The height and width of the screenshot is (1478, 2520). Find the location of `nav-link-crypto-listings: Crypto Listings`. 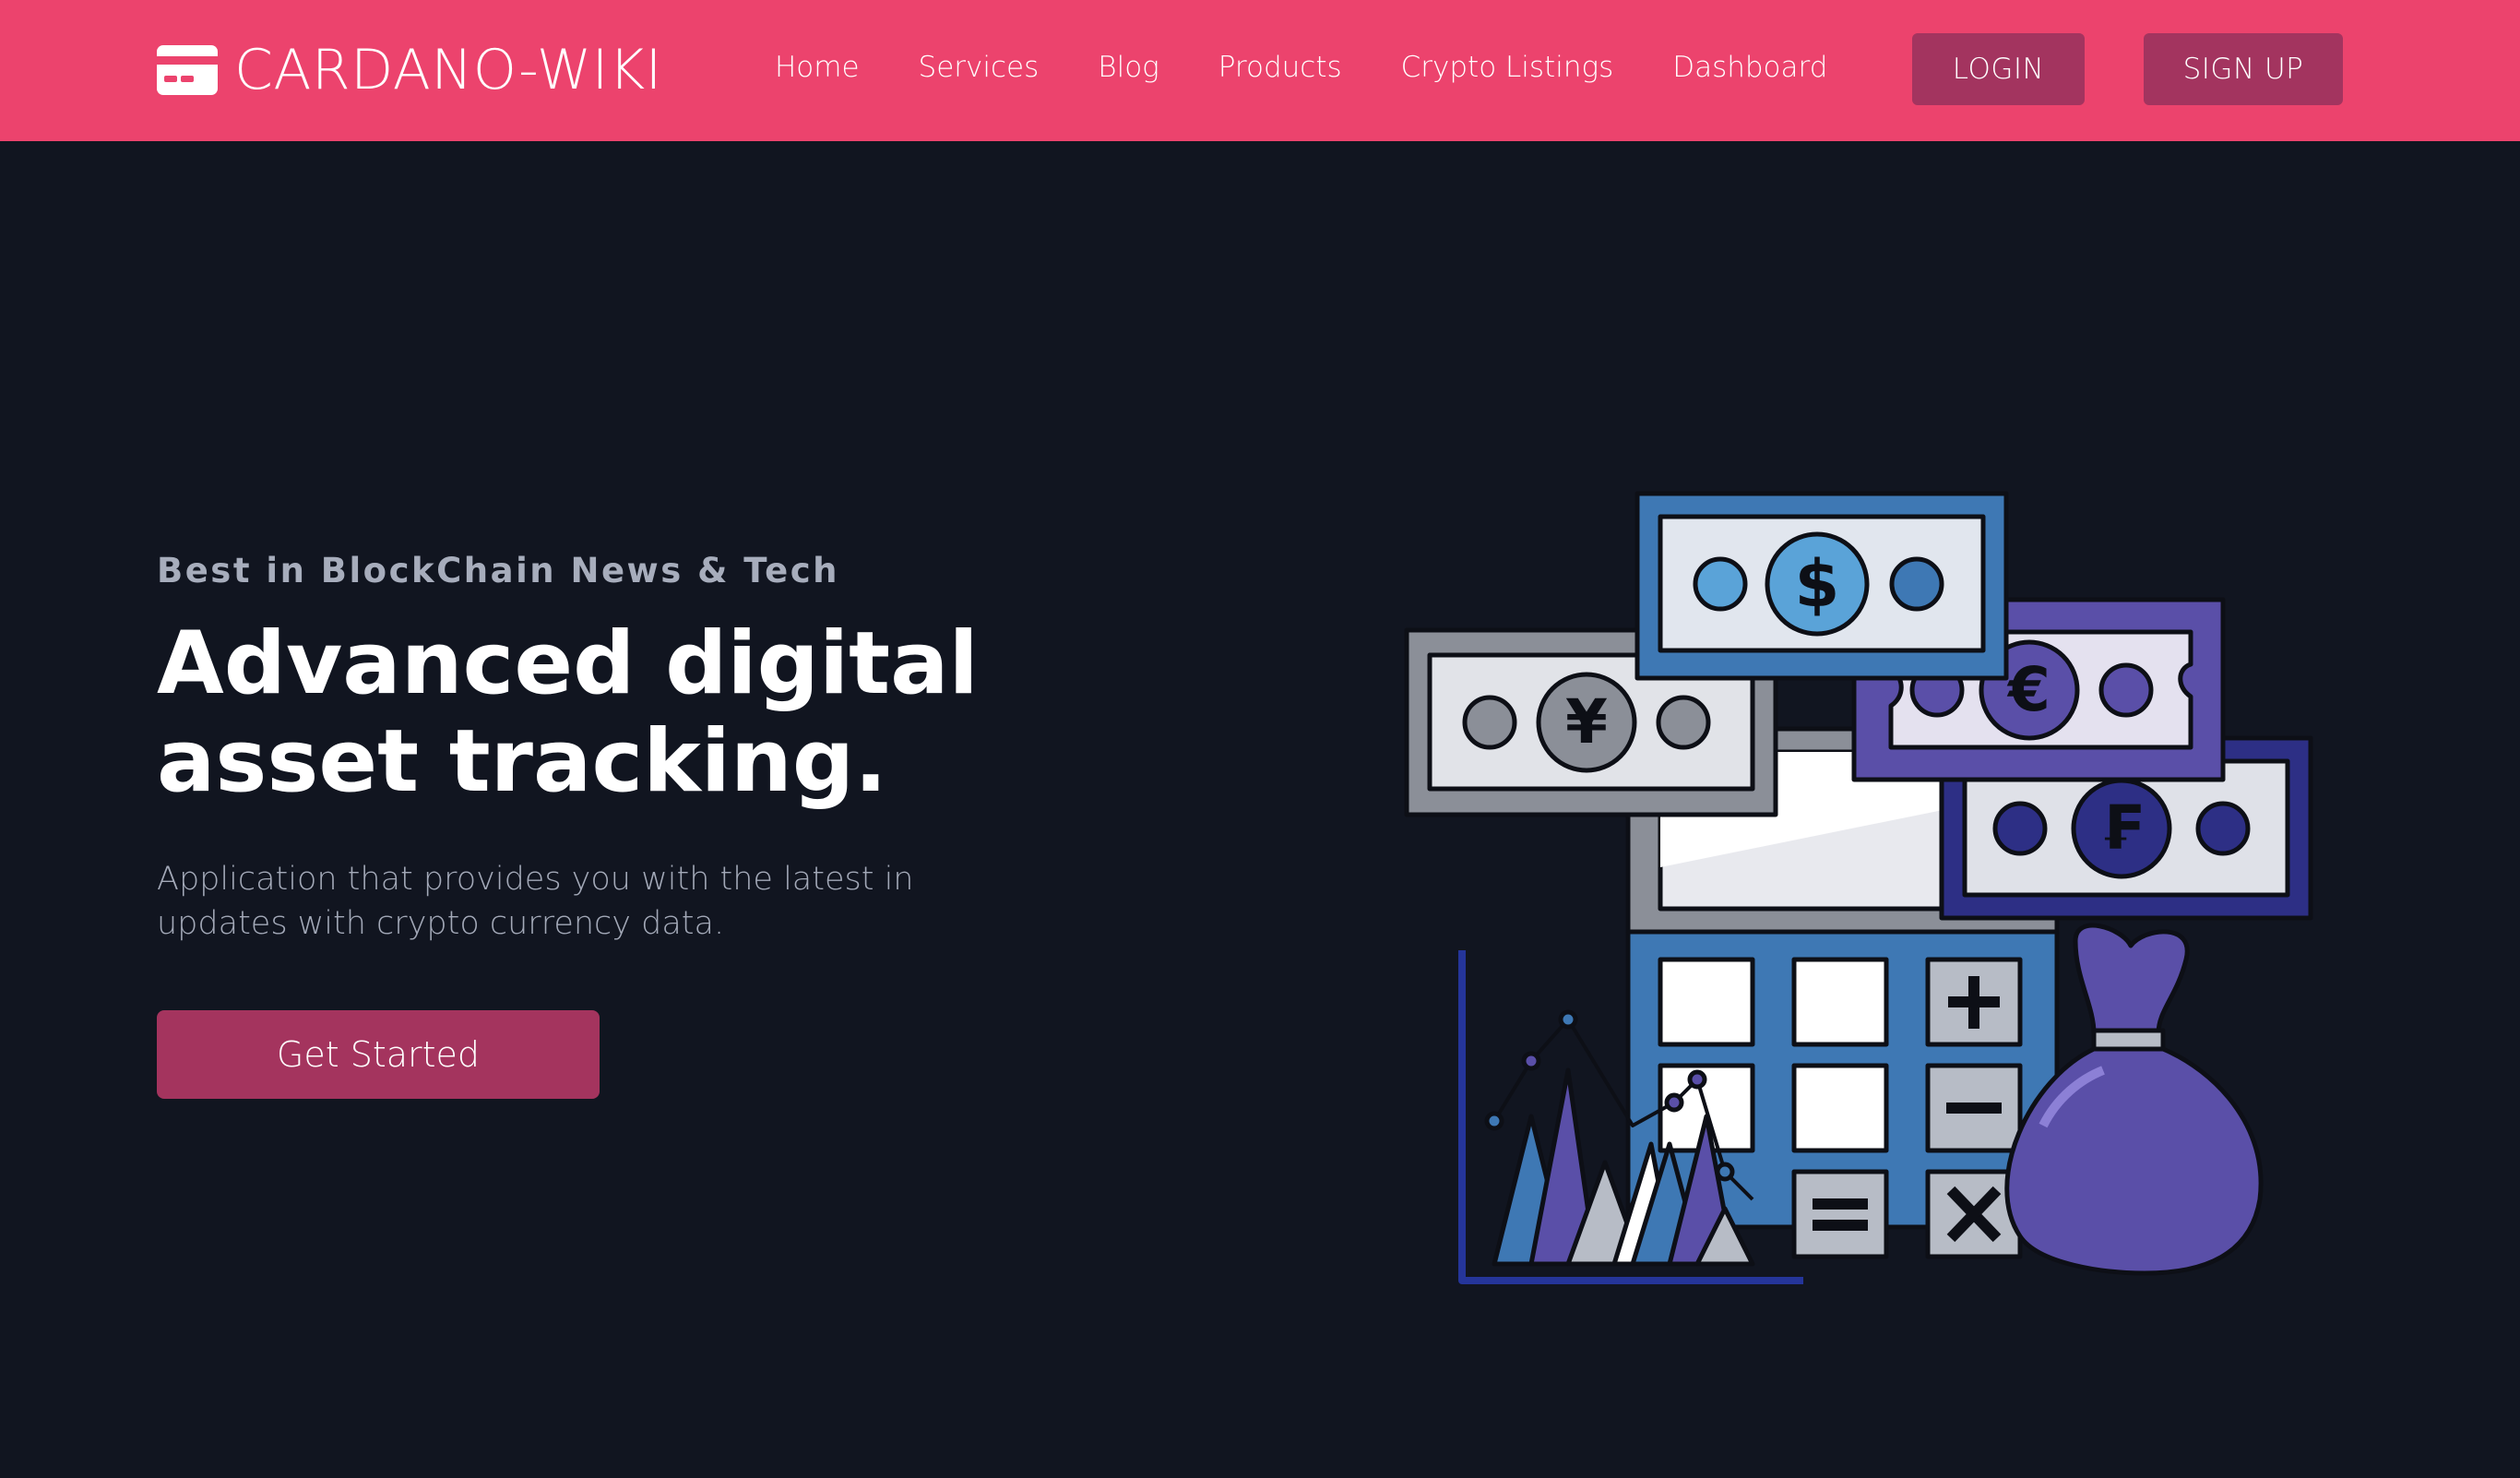

nav-link-crypto-listings: Crypto Listings is located at coordinates (1507, 67).